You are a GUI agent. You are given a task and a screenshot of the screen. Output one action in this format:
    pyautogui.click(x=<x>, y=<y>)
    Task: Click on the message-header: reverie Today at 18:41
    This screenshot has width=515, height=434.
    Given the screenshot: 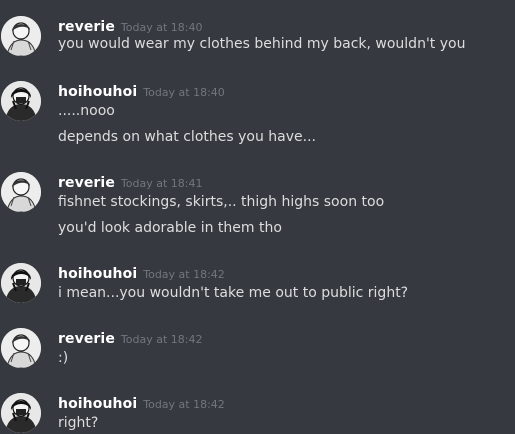 What is the action you would take?
    pyautogui.click(x=130, y=181)
    